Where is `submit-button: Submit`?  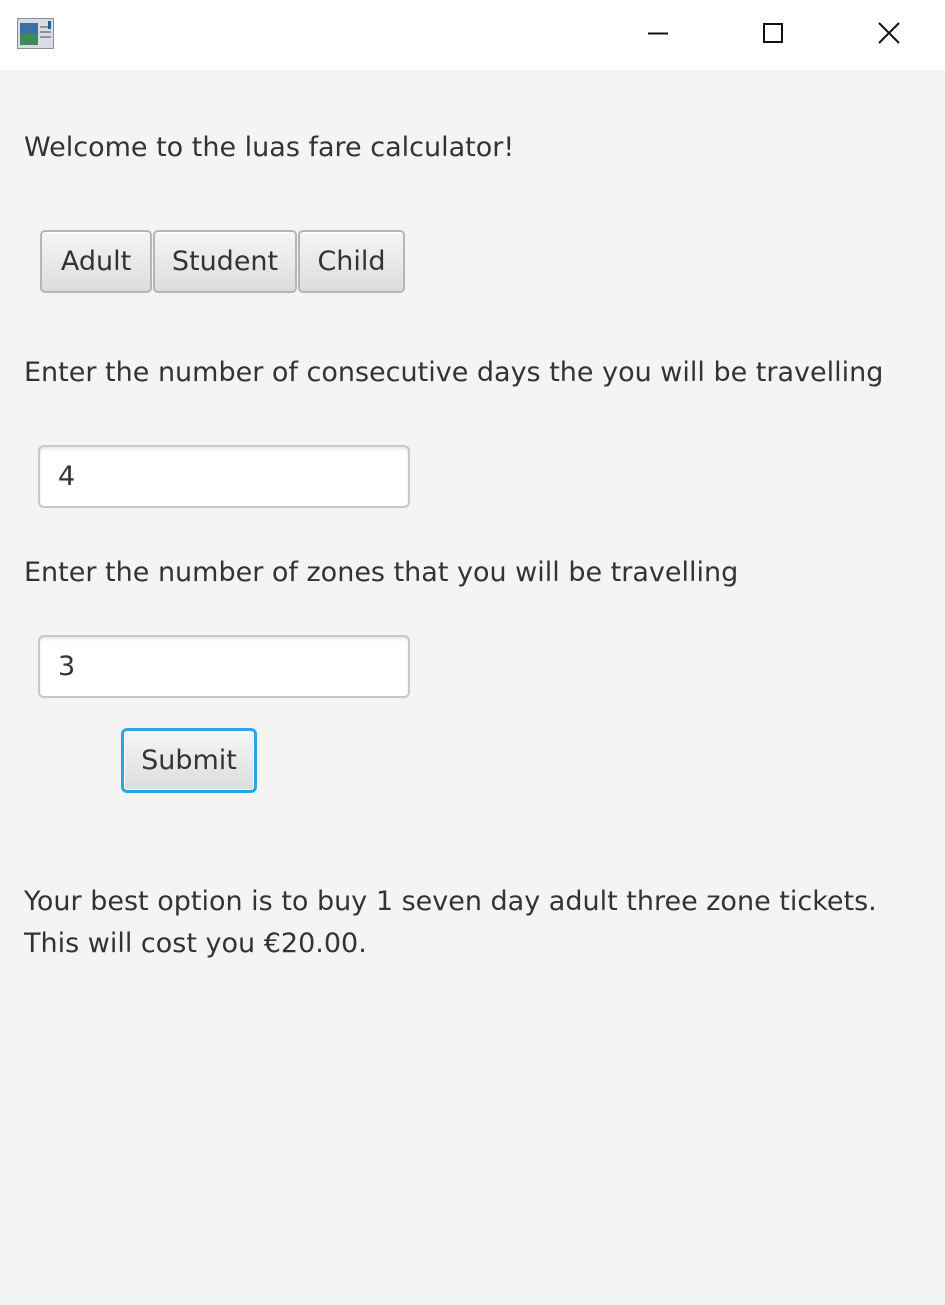 submit-button: Submit is located at coordinates (189, 760).